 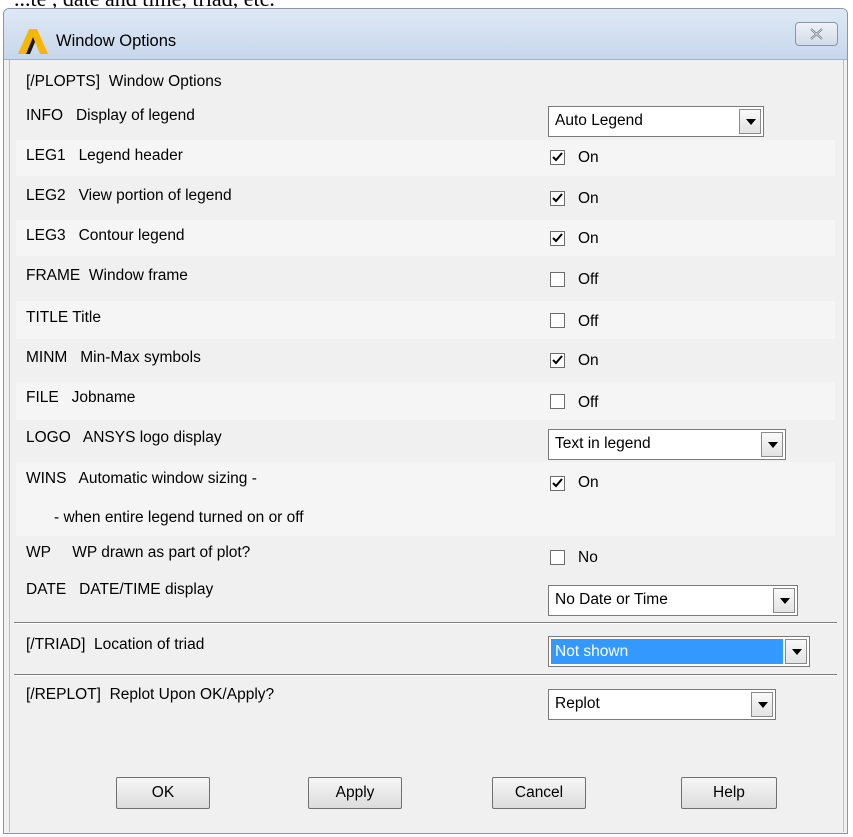 I want to click on row-frame: FRAME Window frame, so click(x=107, y=275).